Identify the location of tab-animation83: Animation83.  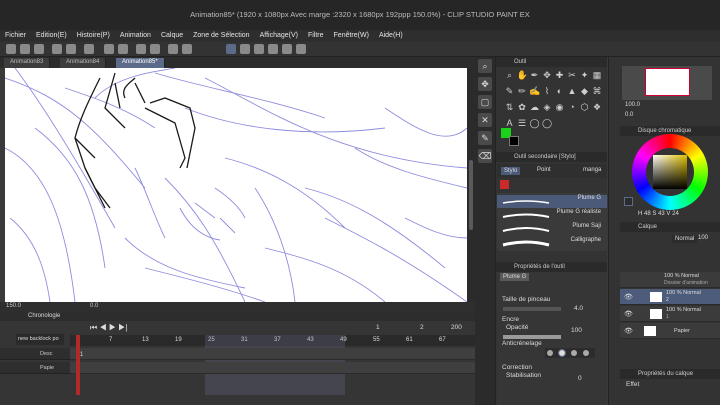
(27, 63).